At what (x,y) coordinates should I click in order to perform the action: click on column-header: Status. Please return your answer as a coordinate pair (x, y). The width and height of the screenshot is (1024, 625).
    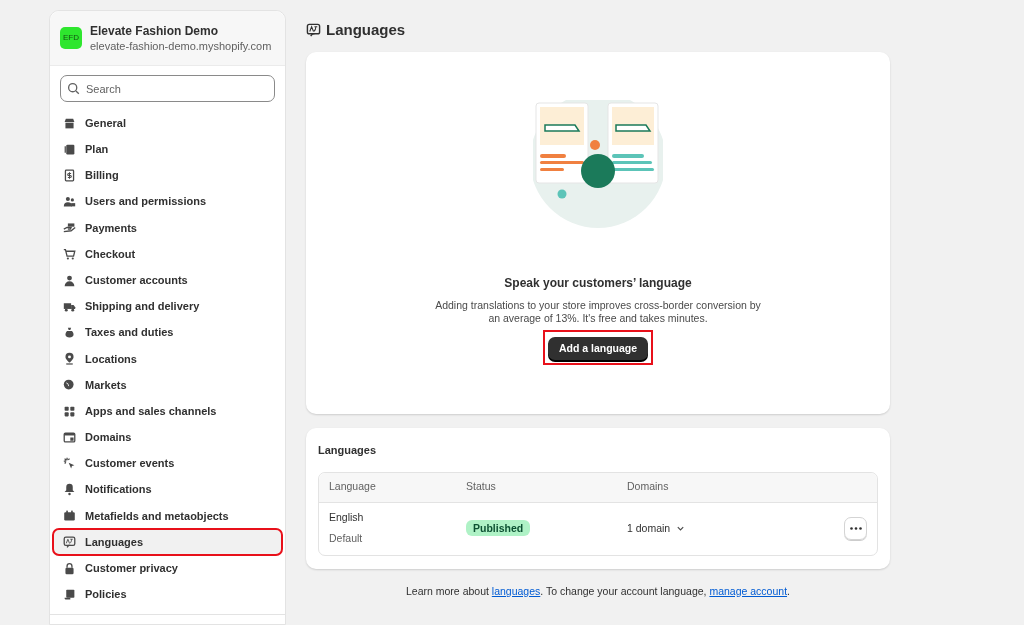
    Looking at the image, I should click on (481, 487).